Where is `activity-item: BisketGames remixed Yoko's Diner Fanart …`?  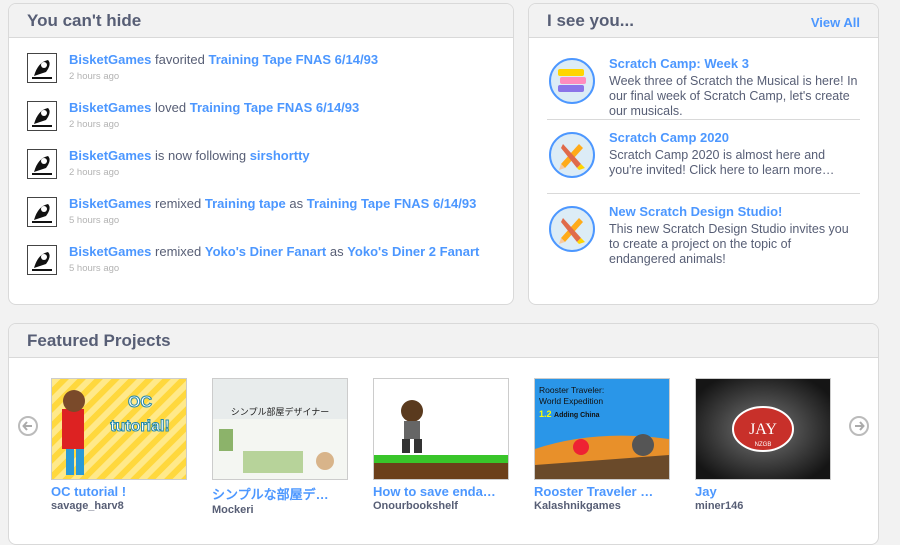 activity-item: BisketGames remixed Yoko's Diner Fanart … is located at coordinates (270, 264).